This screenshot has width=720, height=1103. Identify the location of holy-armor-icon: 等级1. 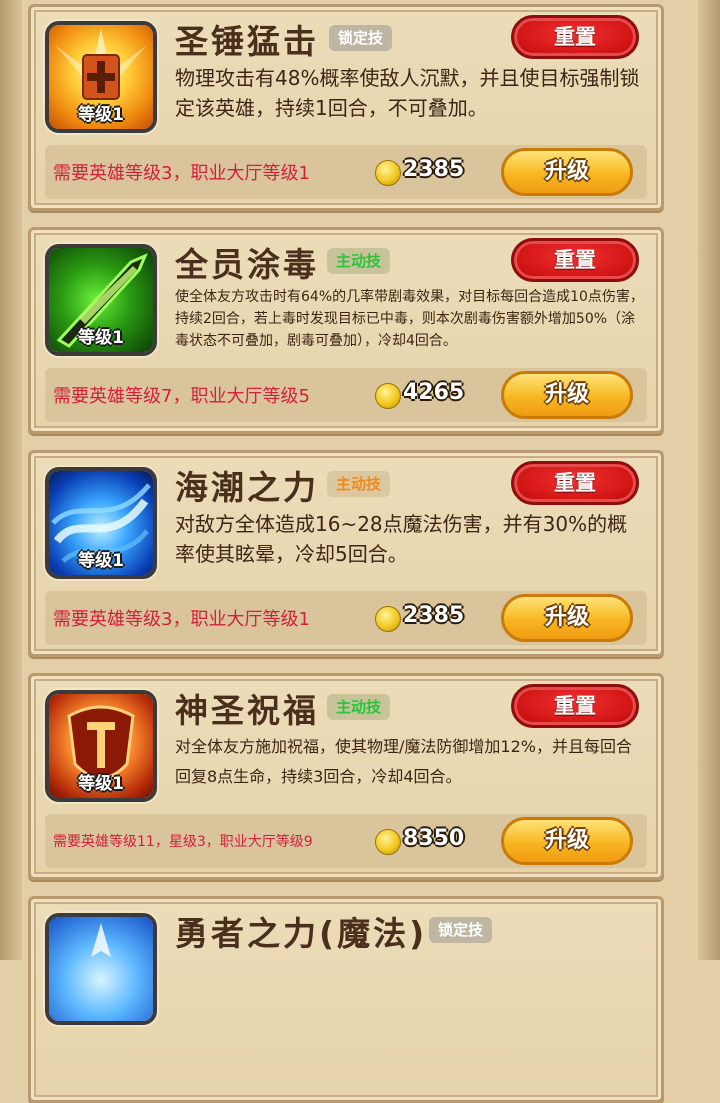
(101, 746).